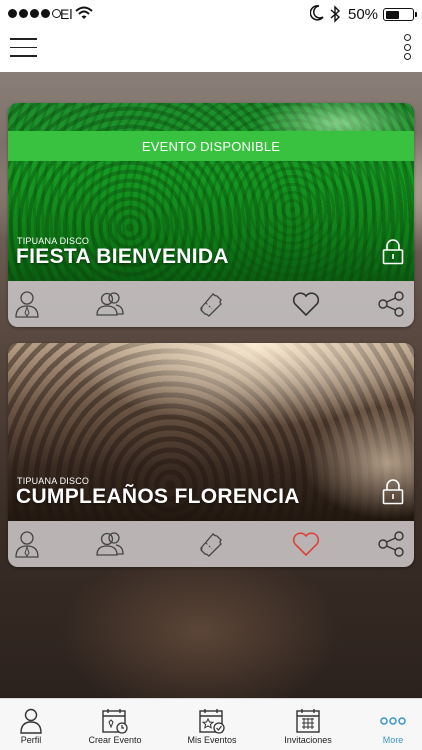 The width and height of the screenshot is (422, 750). What do you see at coordinates (158, 496) in the screenshot?
I see `event-title: CUMPLEAÑOS FLORENCIA` at bounding box center [158, 496].